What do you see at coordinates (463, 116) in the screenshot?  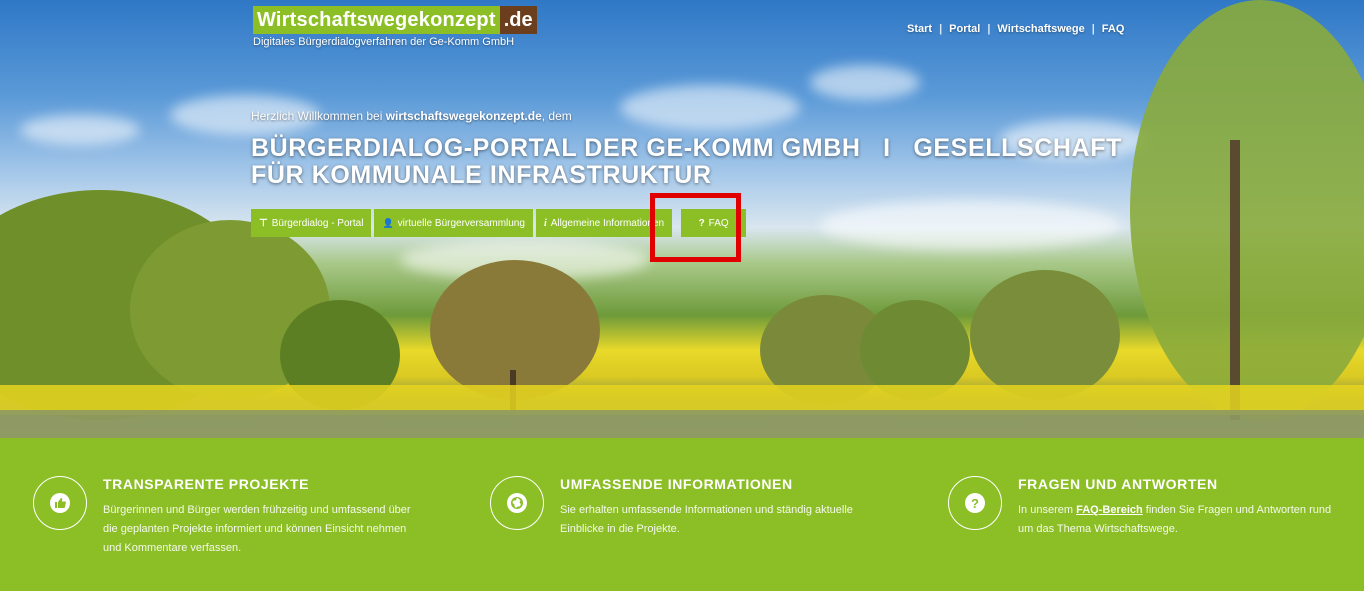 I see `welcome-site: wirtschaftswegekonzept.de` at bounding box center [463, 116].